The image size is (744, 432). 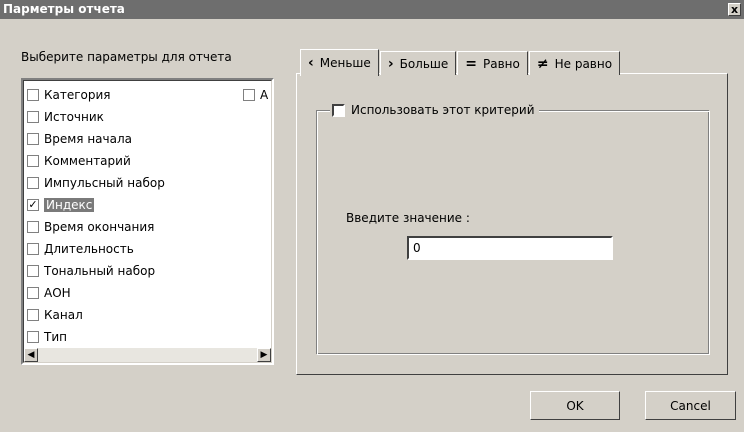 I want to click on use-criterion-checkbox: Использовать этот критерий, so click(x=434, y=110).